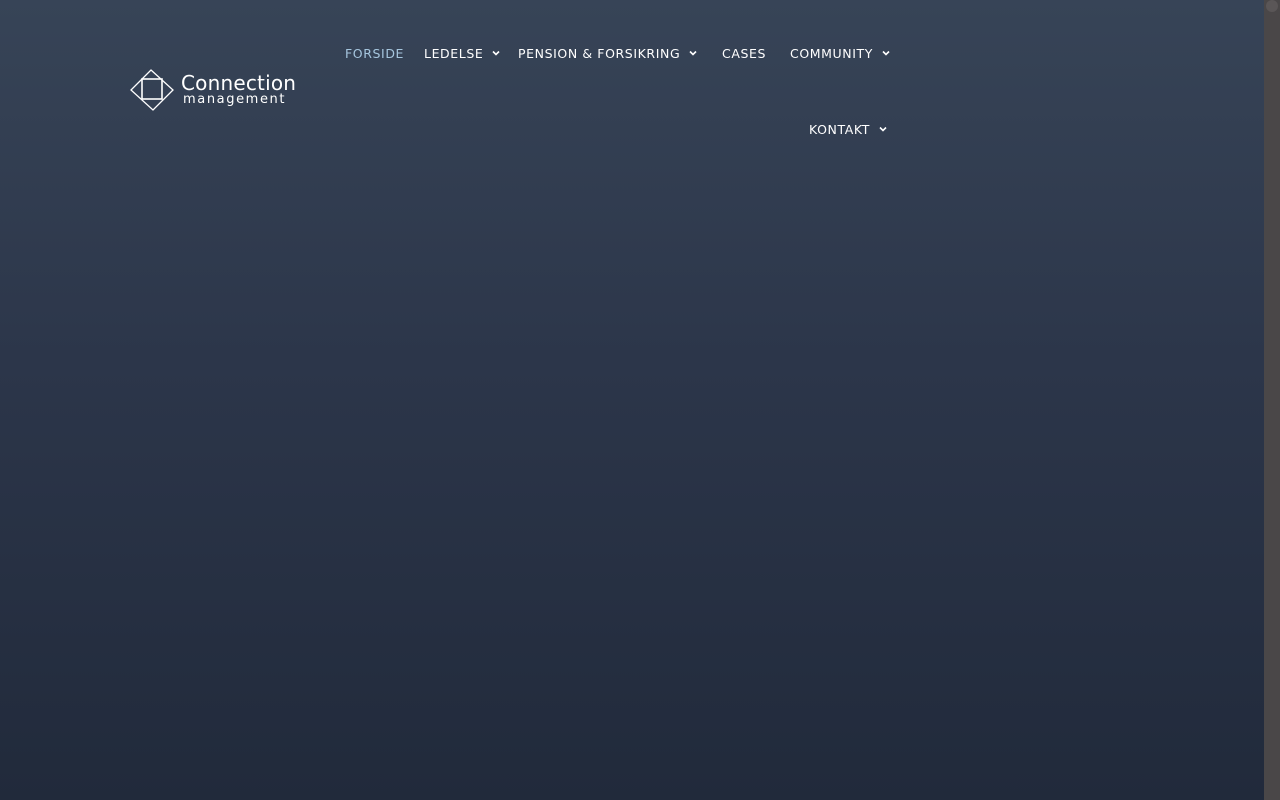 The height and width of the screenshot is (800, 1280). I want to click on nav-item-label: FORSIDE, so click(375, 53).